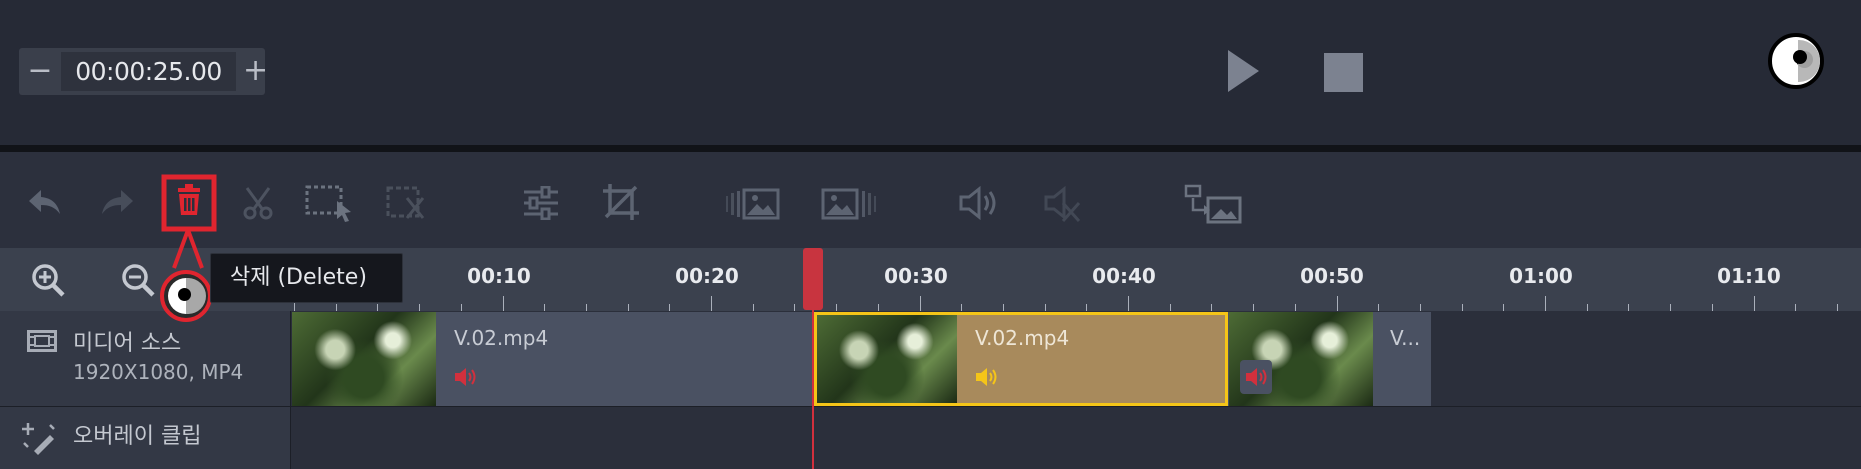 The height and width of the screenshot is (469, 1861). What do you see at coordinates (306, 278) in the screenshot?
I see `tooltip: 삭제 (Delete)` at bounding box center [306, 278].